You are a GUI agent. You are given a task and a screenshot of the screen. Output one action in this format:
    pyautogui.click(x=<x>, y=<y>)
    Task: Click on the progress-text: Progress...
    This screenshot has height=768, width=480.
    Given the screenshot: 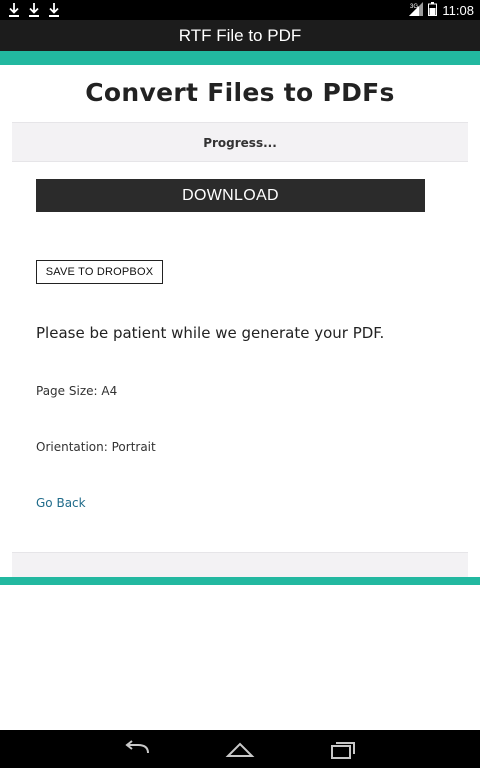 What is the action you would take?
    pyautogui.click(x=240, y=143)
    